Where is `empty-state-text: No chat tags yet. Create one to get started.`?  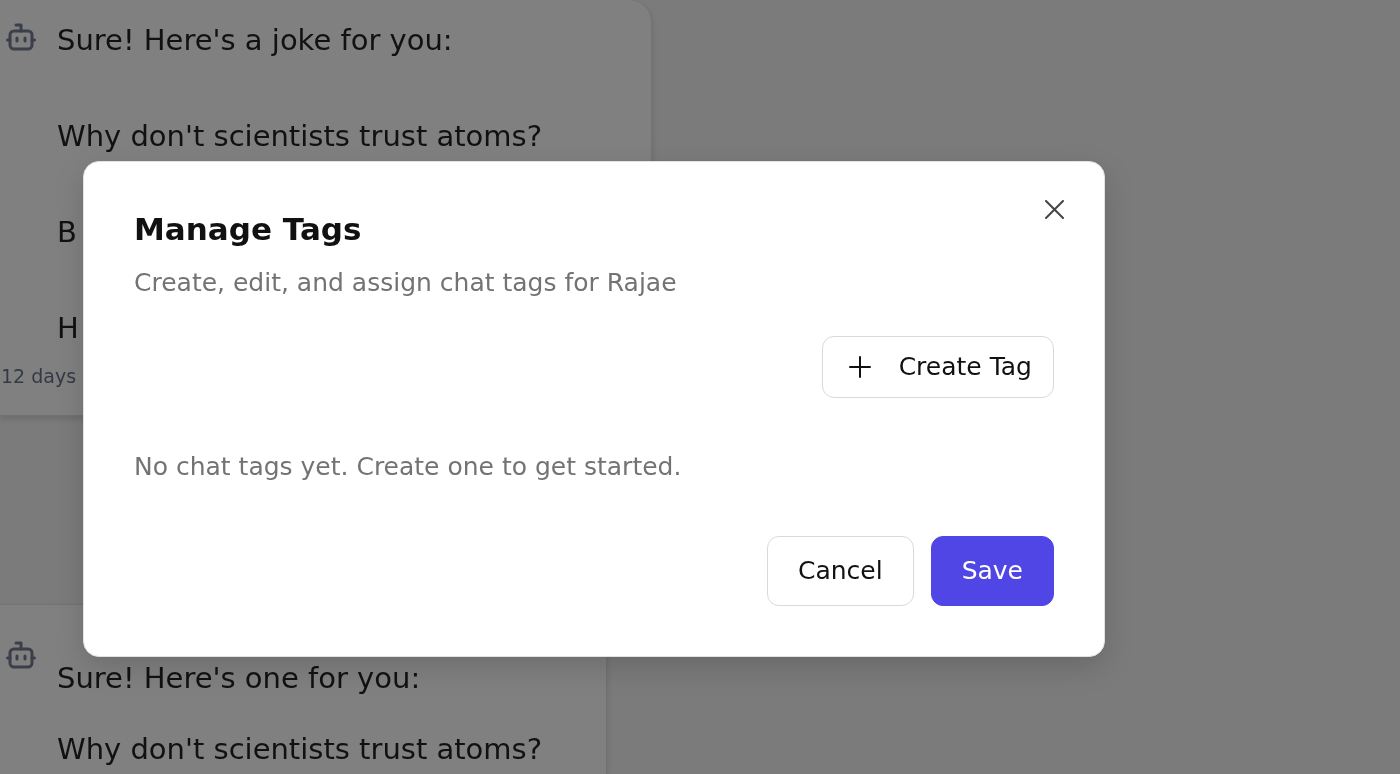 empty-state-text: No chat tags yet. Create one to get started. is located at coordinates (408, 467).